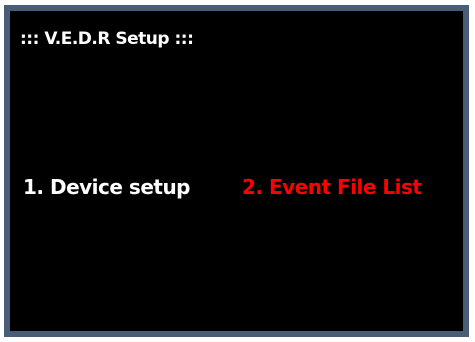 This screenshot has width=475, height=342. Describe the element at coordinates (107, 187) in the screenshot. I see `menu-item-device-setup: 1. Device setup` at that location.